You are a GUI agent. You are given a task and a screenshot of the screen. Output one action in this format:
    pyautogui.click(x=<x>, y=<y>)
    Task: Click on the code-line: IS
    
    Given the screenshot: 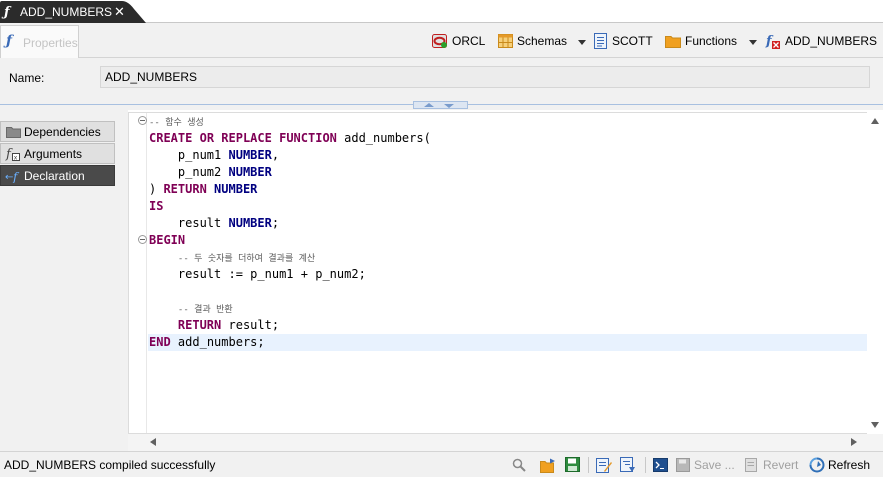 What is the action you would take?
    pyautogui.click(x=156, y=206)
    